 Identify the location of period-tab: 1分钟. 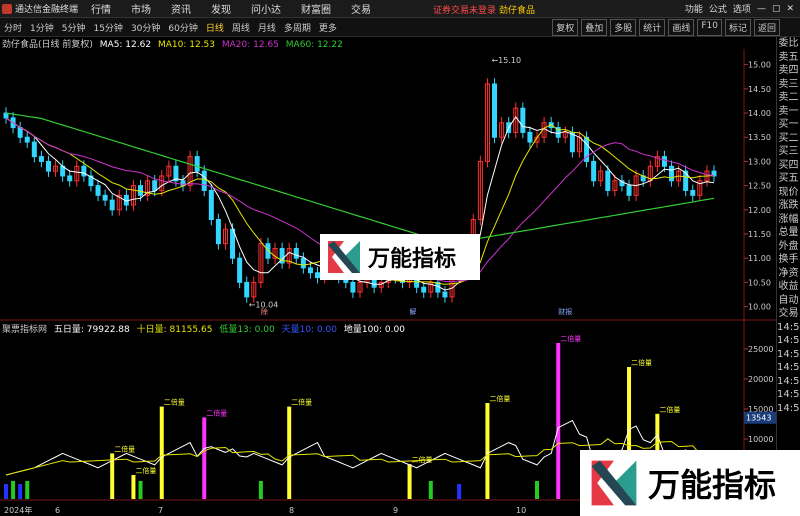
(42, 27).